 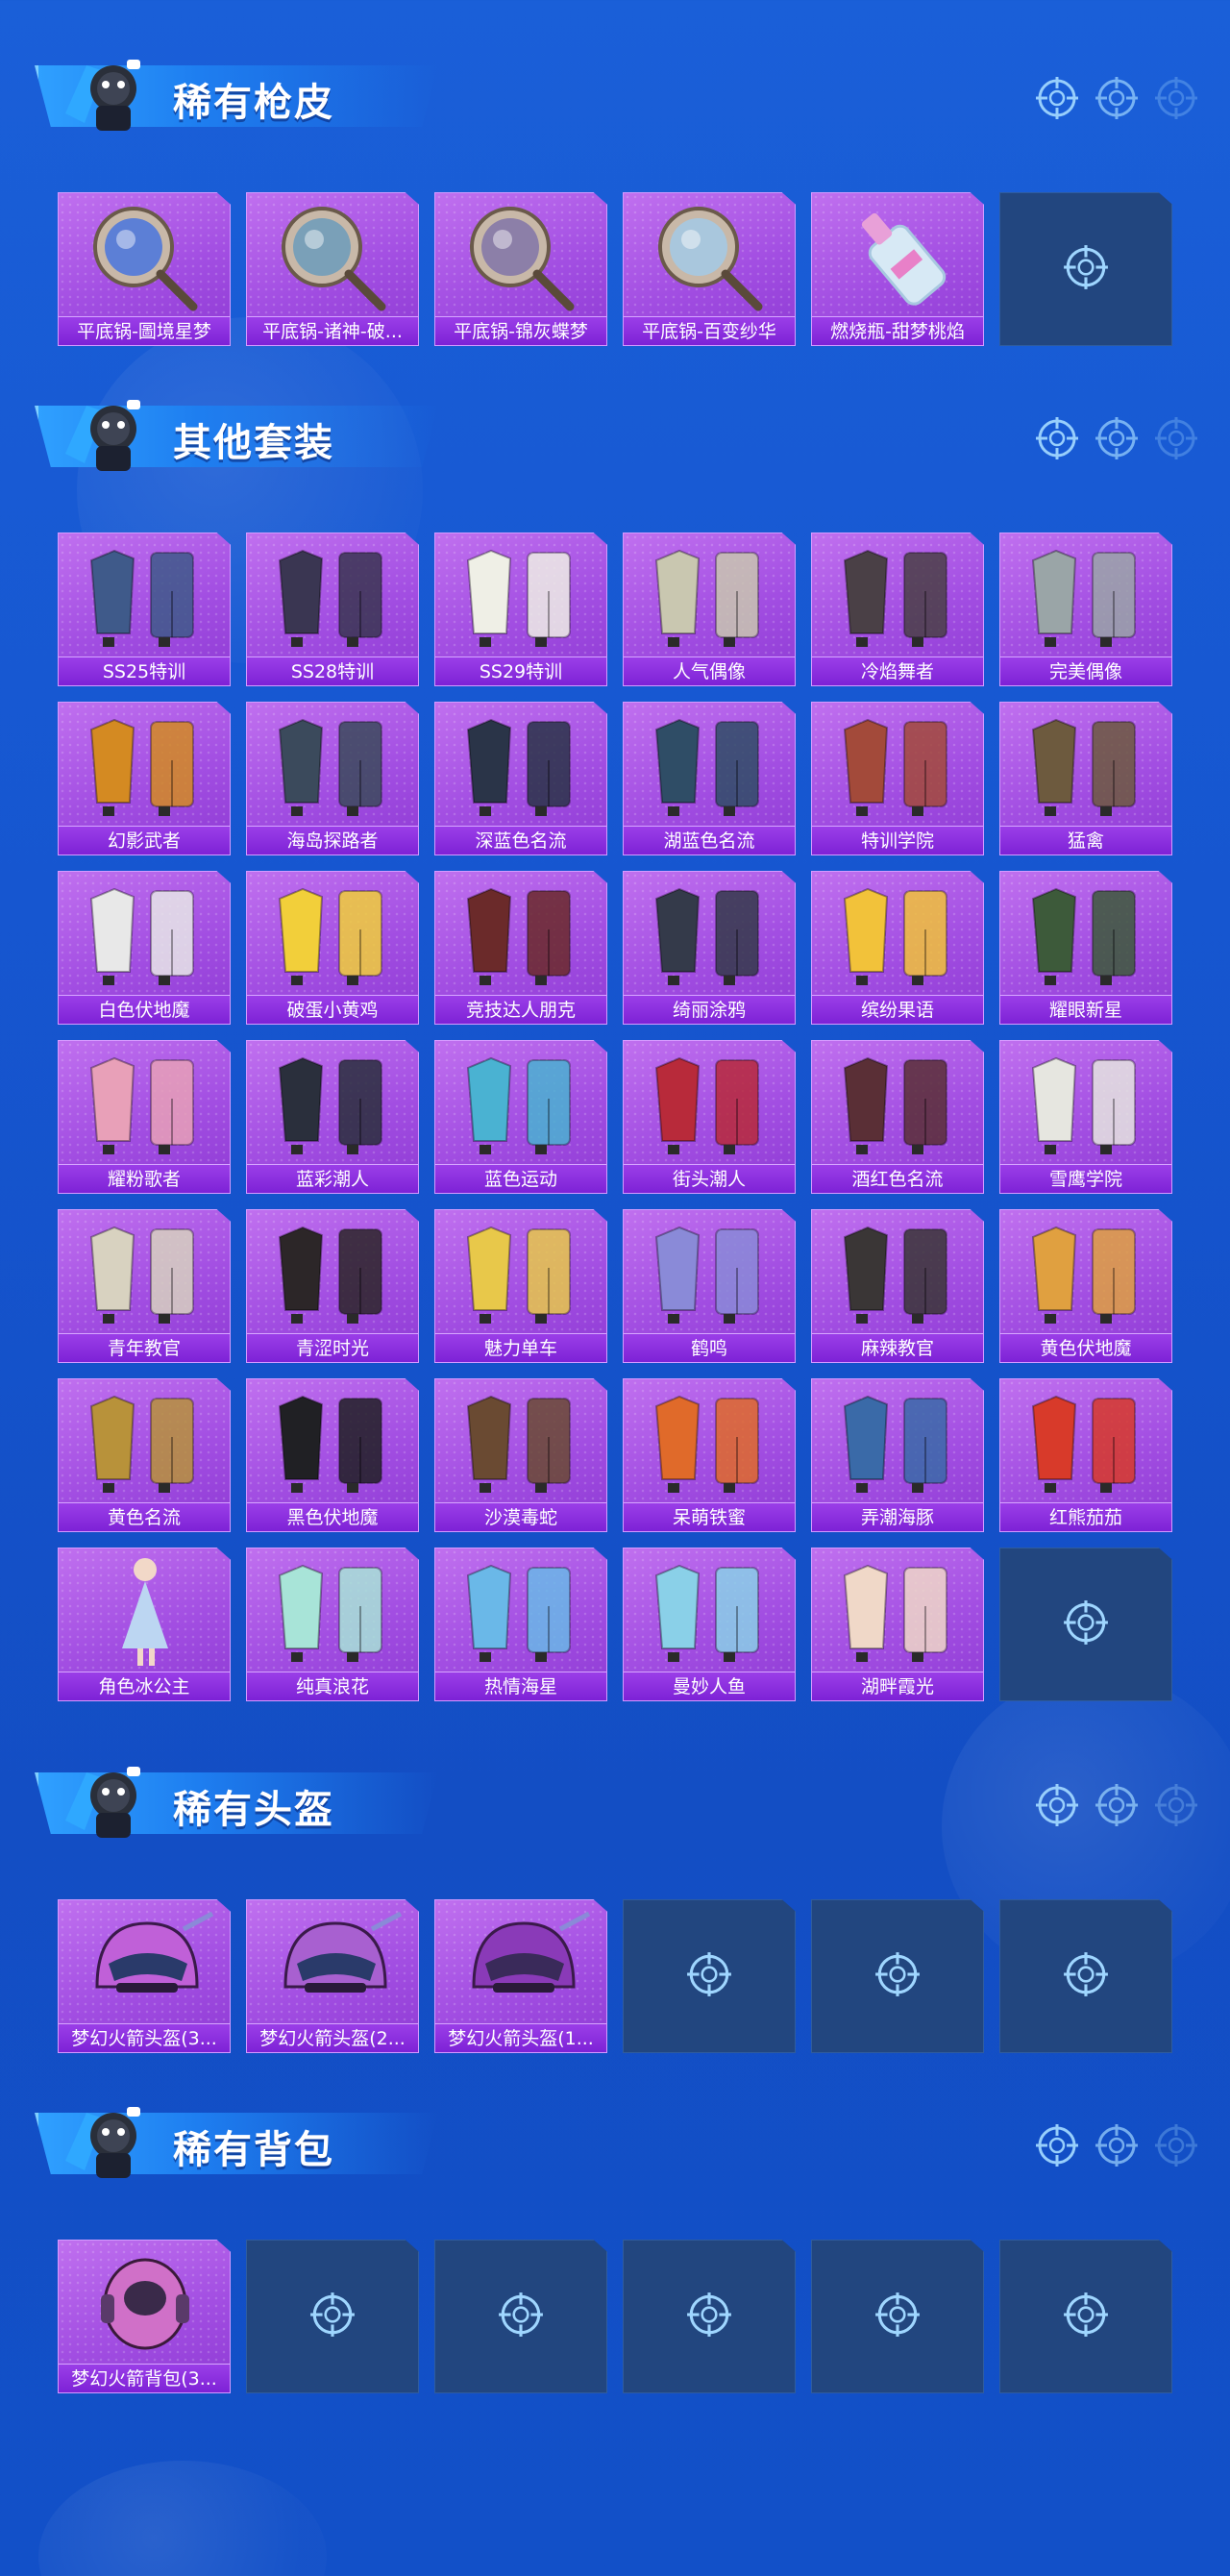 What do you see at coordinates (333, 1179) in the screenshot?
I see `item-label: 蓝彩潮人` at bounding box center [333, 1179].